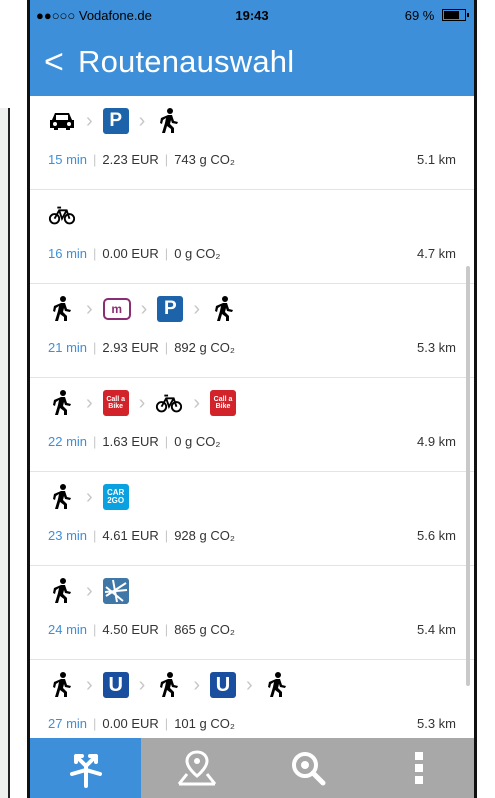  What do you see at coordinates (252, 237) in the screenshot?
I see `route-row: 16 min | 0.00 EUR | 0 g CO₂ 4.7 km` at bounding box center [252, 237].